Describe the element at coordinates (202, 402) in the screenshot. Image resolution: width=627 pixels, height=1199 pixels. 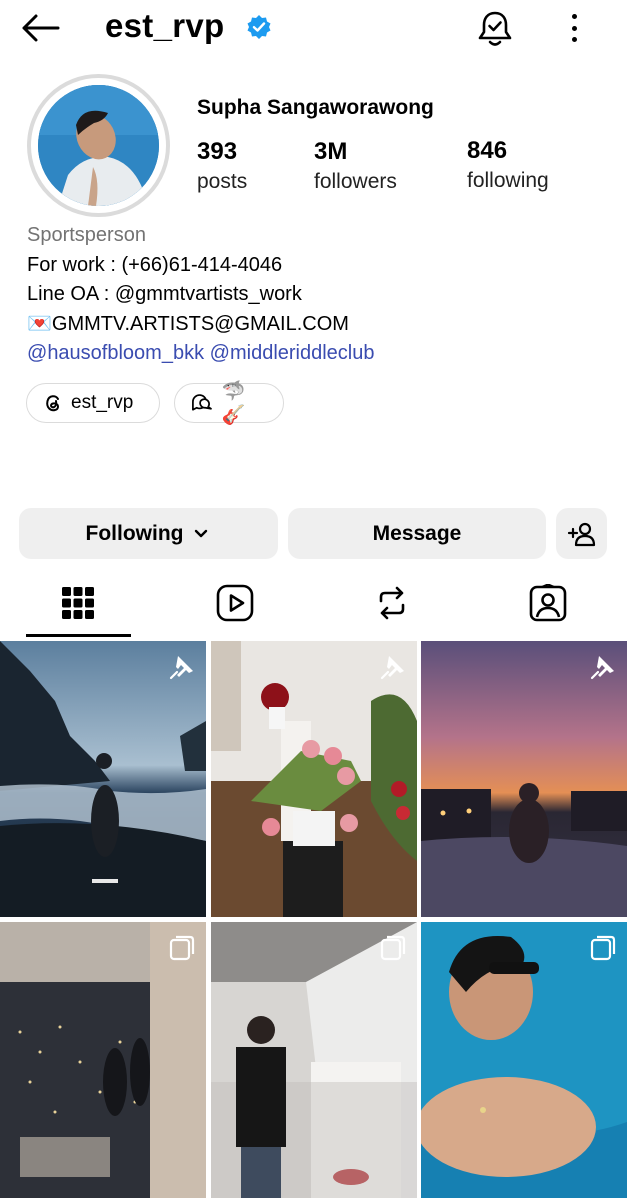
I see `chat-bubbles-icon` at that location.